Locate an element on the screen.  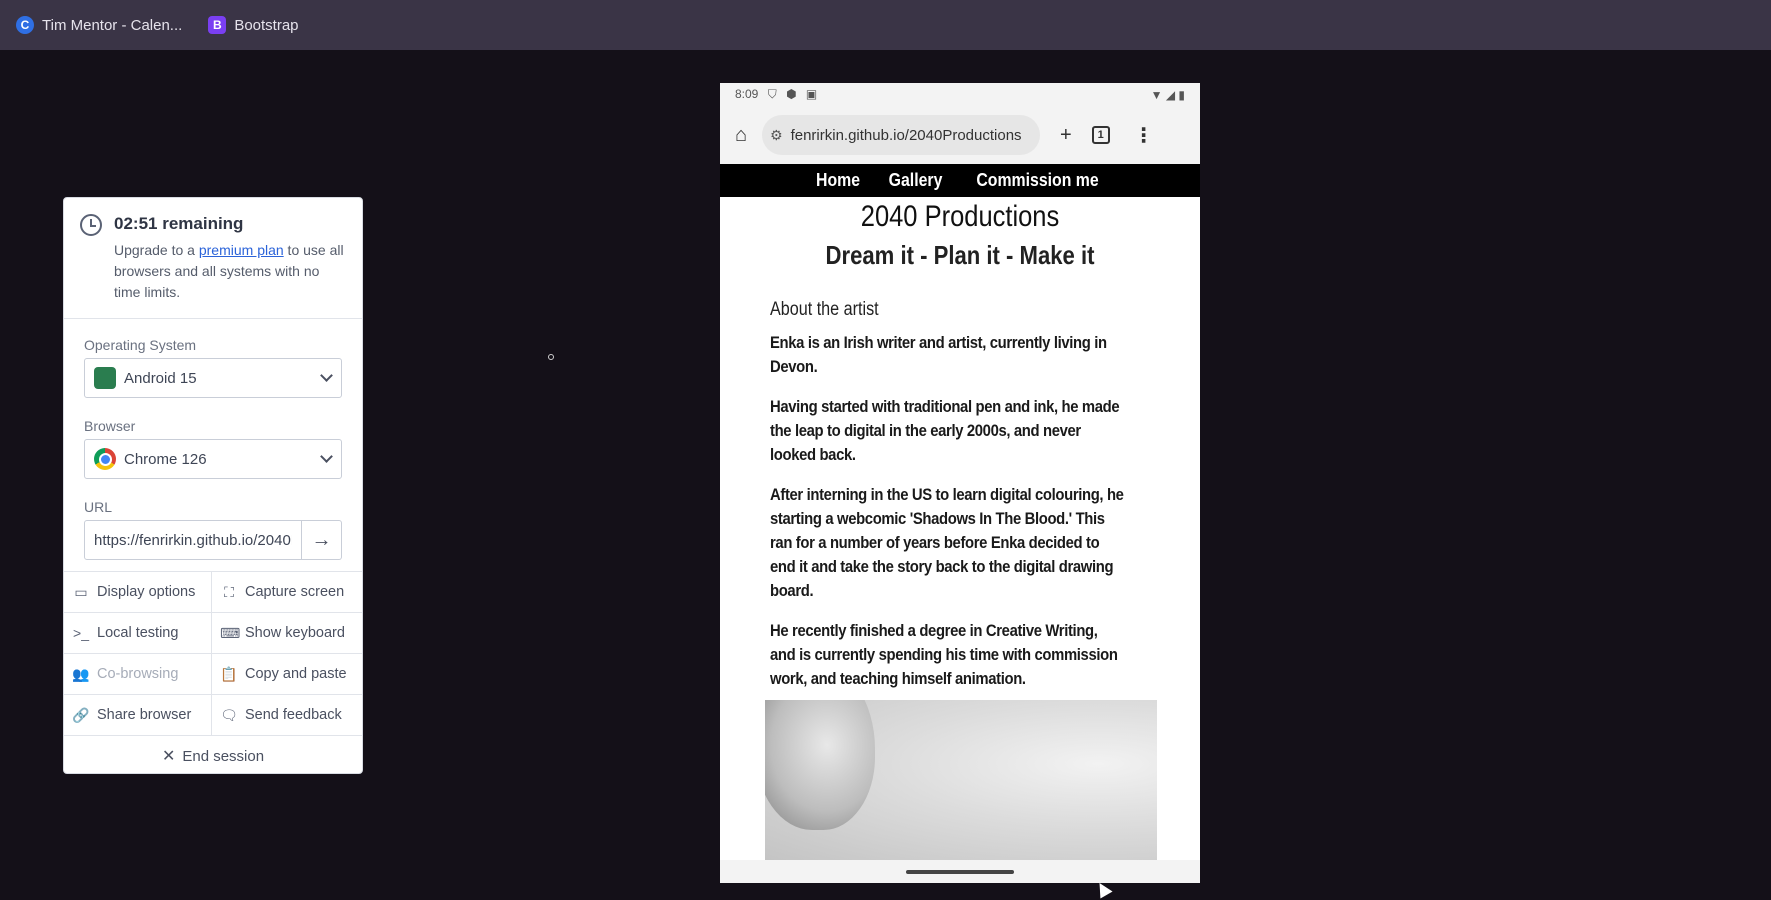
keyboard-icon: ⌨ is located at coordinates (230, 632).